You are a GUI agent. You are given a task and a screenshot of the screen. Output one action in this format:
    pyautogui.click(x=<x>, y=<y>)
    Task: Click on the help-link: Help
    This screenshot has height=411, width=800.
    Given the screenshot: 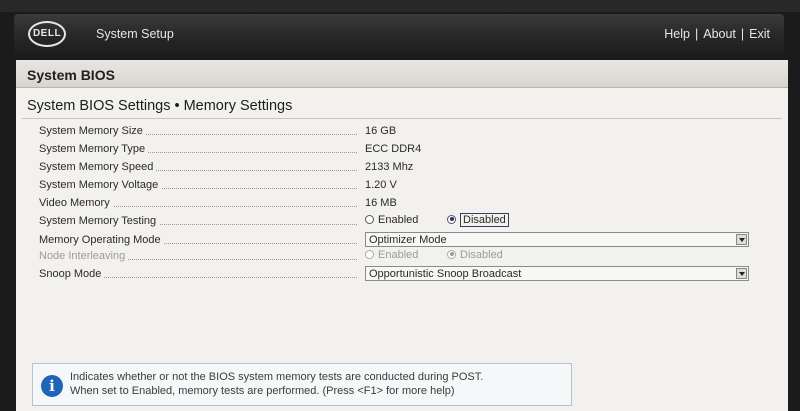 What is the action you would take?
    pyautogui.click(x=677, y=34)
    